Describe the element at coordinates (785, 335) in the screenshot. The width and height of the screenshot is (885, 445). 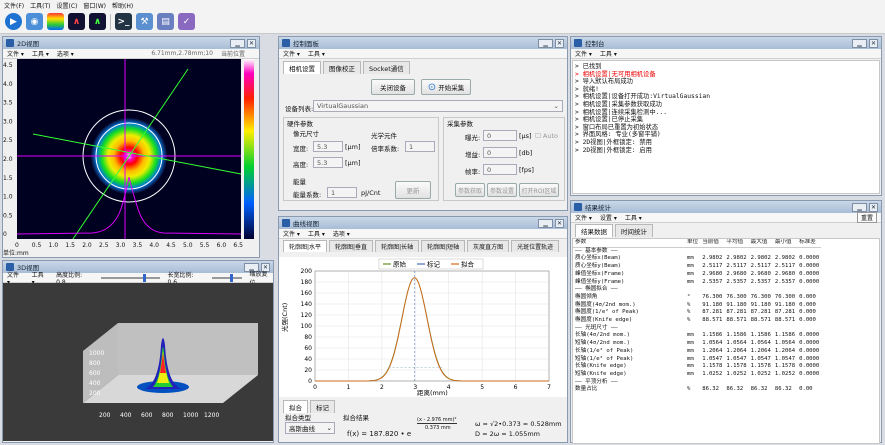
I see `table-cell: 1.1586` at that location.